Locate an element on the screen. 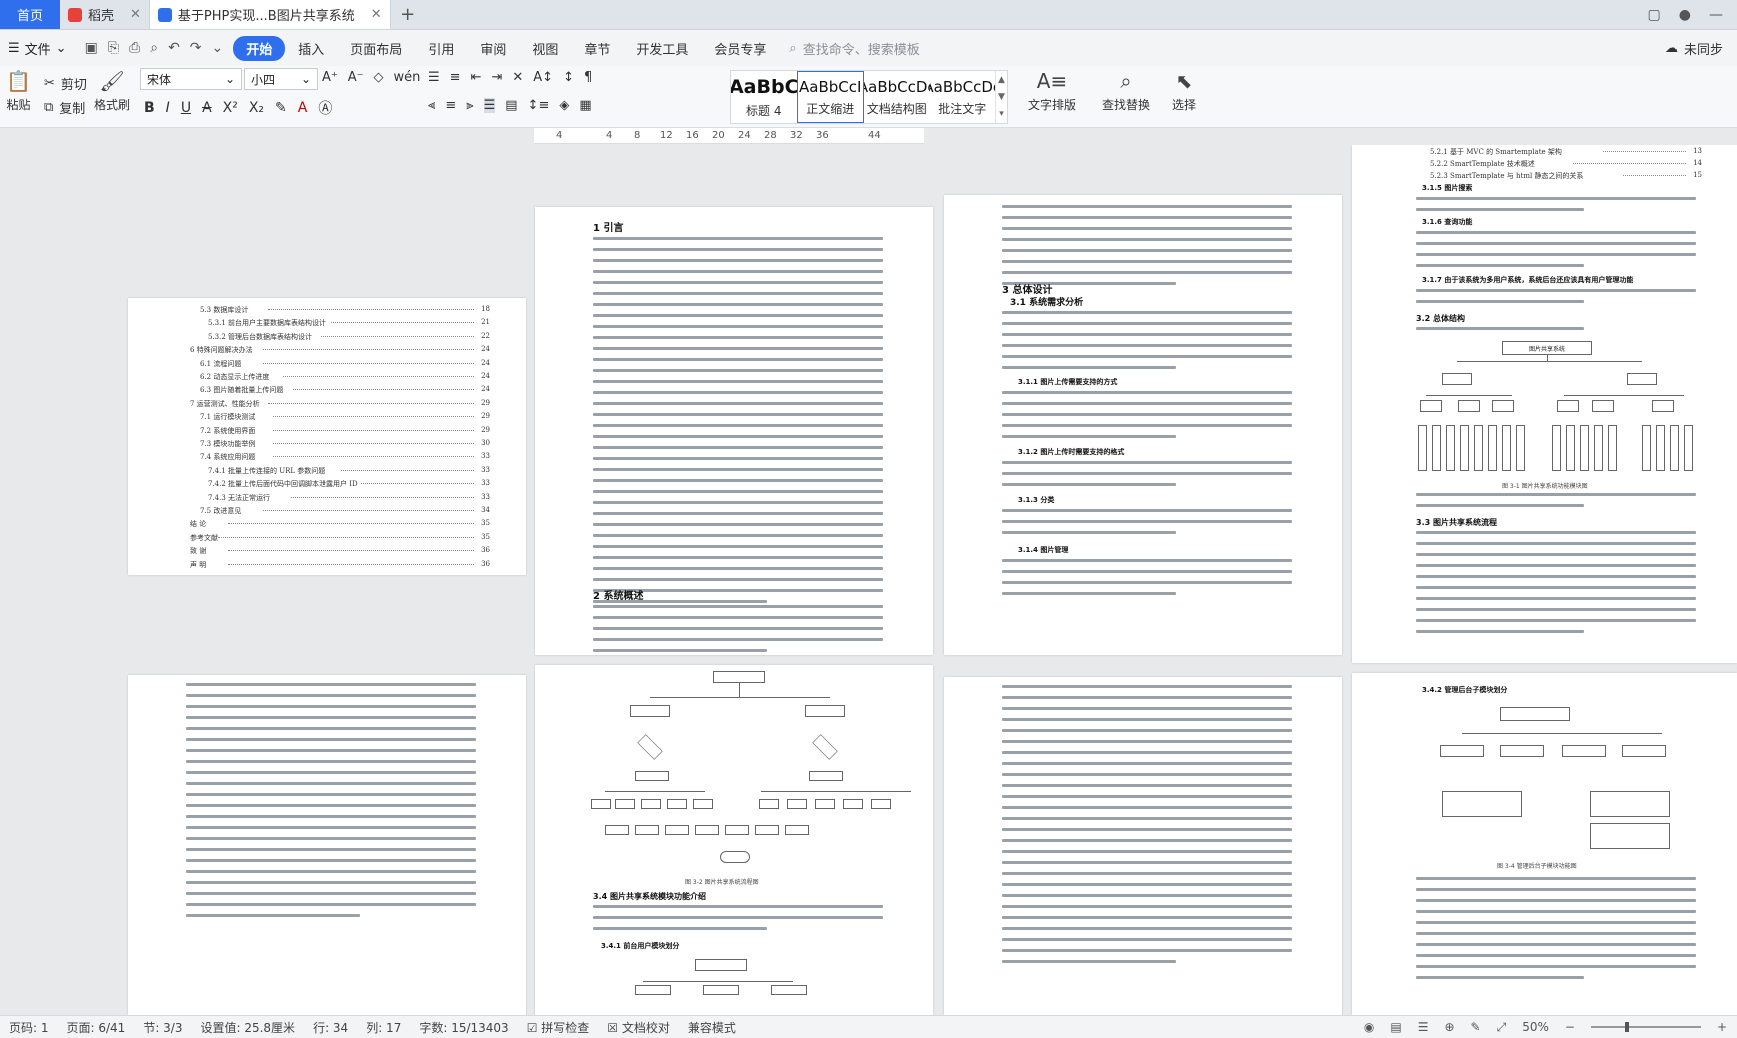 The image size is (1737, 1038). print-preview-icon: ⌕ is located at coordinates (154, 48).